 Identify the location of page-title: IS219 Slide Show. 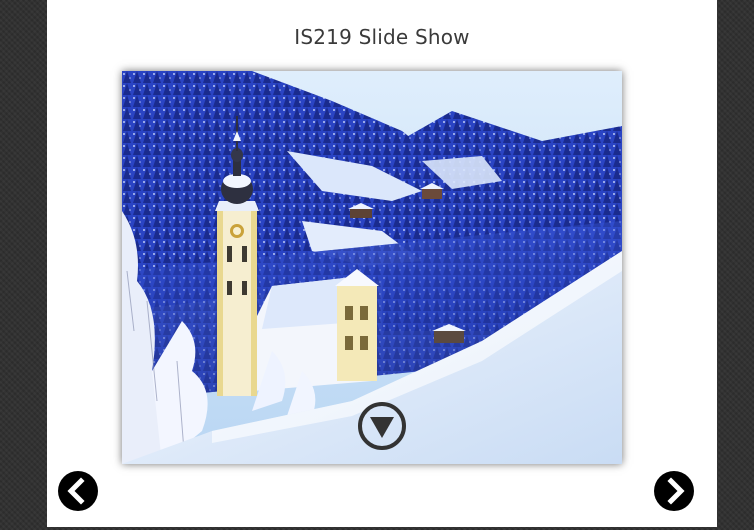
(382, 37).